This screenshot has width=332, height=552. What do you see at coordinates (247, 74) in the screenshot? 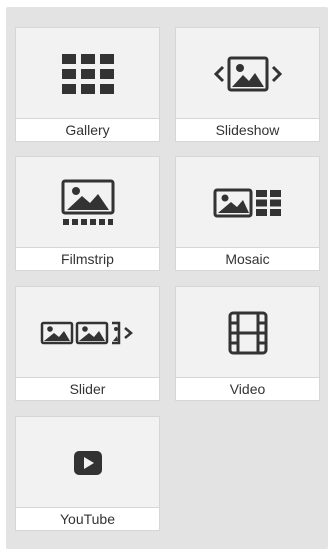
I see `slideshow-icon` at bounding box center [247, 74].